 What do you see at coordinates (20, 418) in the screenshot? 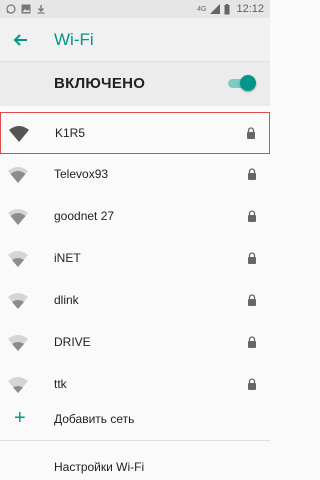
I see `plus-icon: +` at bounding box center [20, 418].